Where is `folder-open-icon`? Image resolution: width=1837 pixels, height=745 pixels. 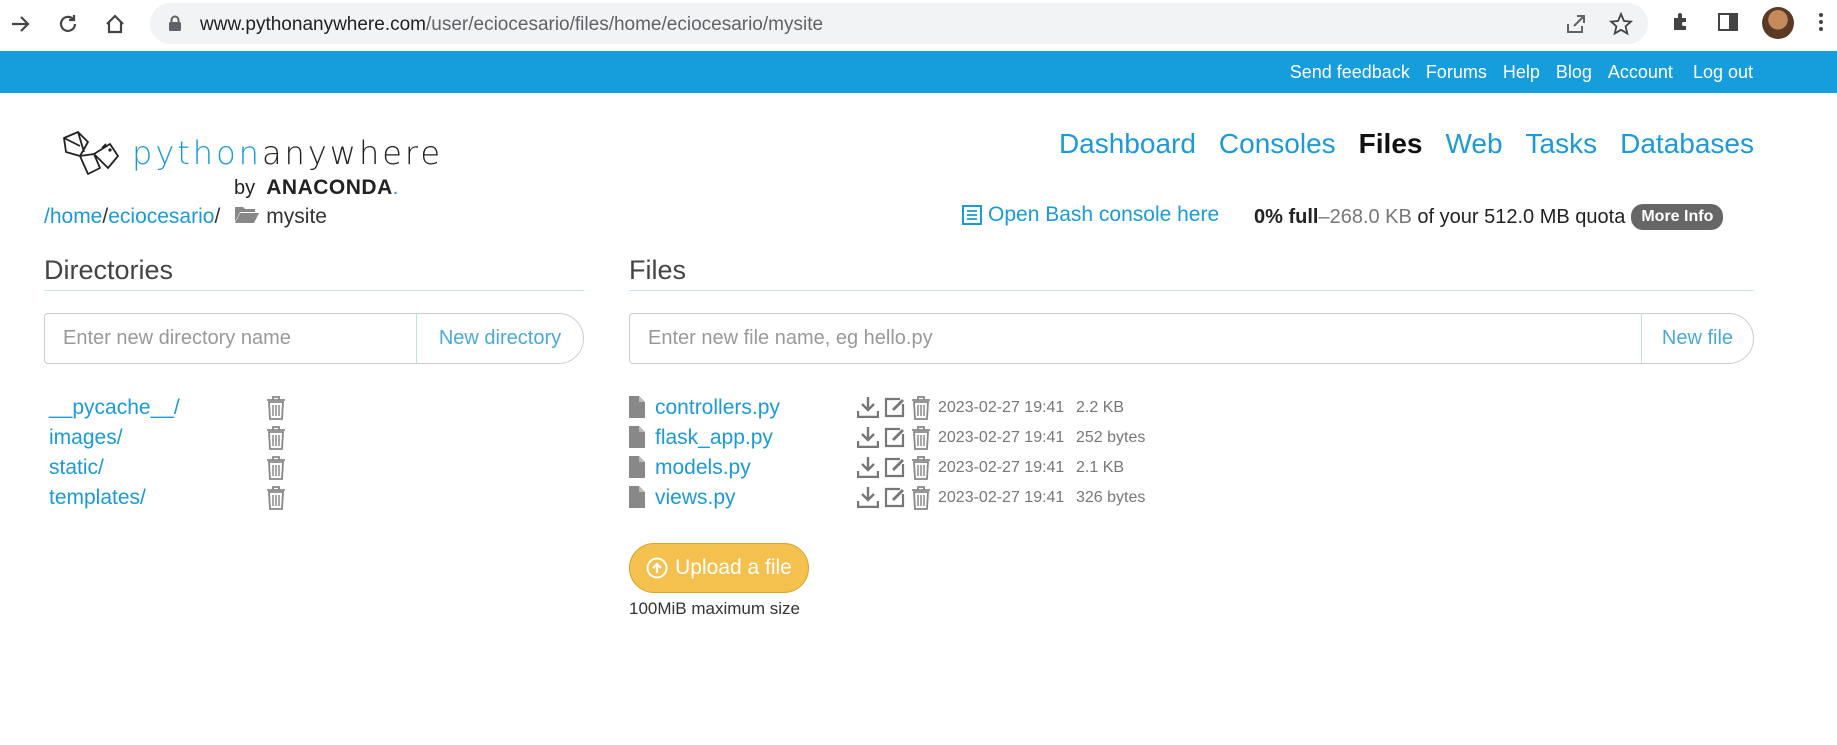 folder-open-icon is located at coordinates (247, 217).